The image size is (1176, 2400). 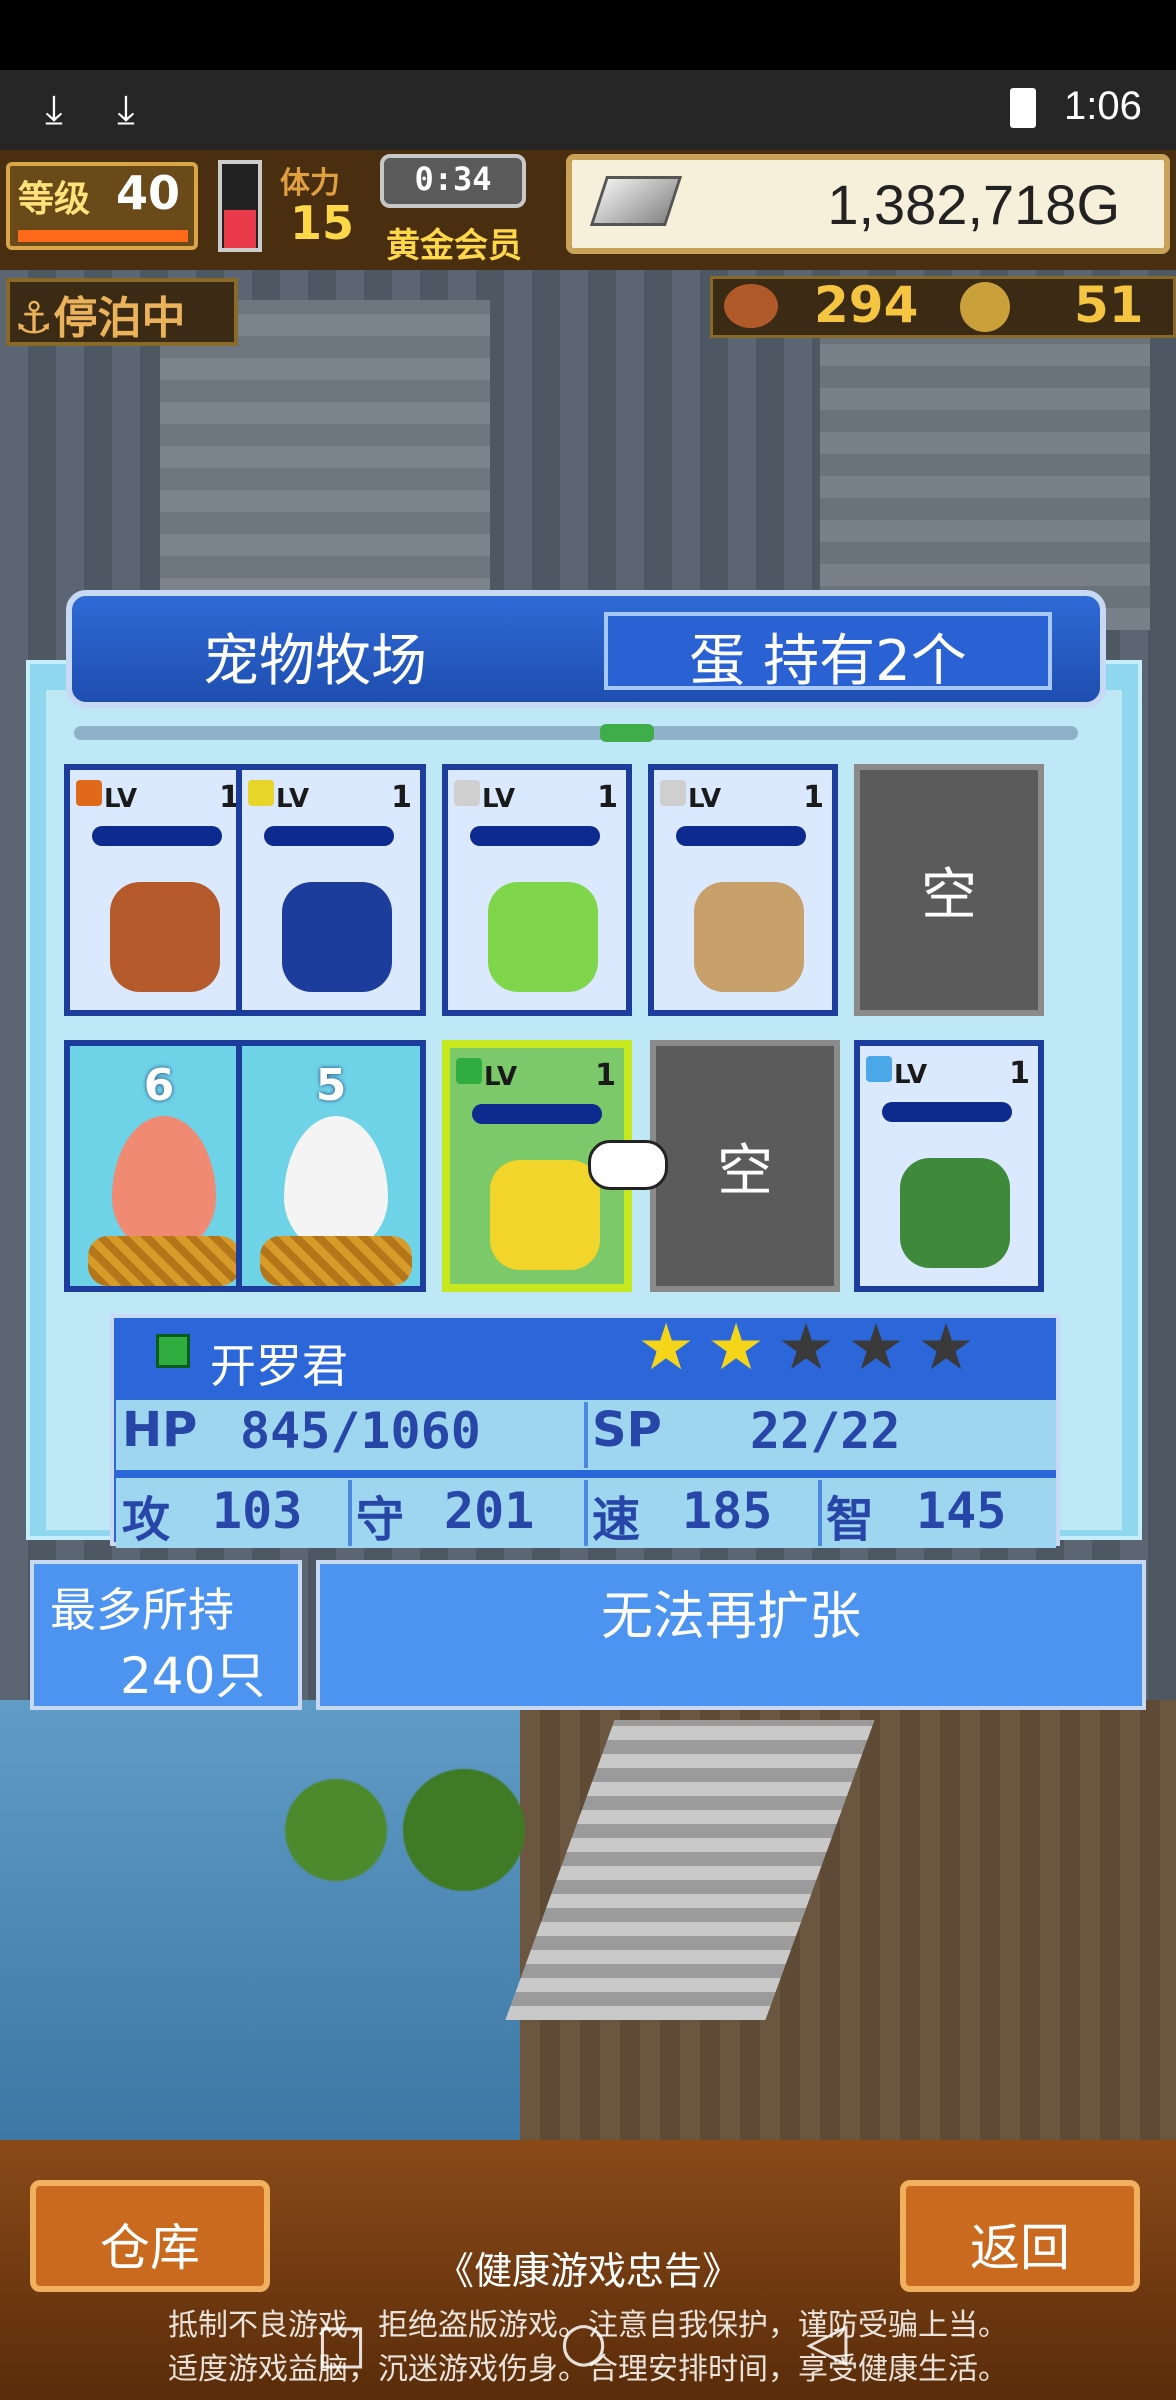 I want to click on def-value: 201, so click(x=489, y=1511).